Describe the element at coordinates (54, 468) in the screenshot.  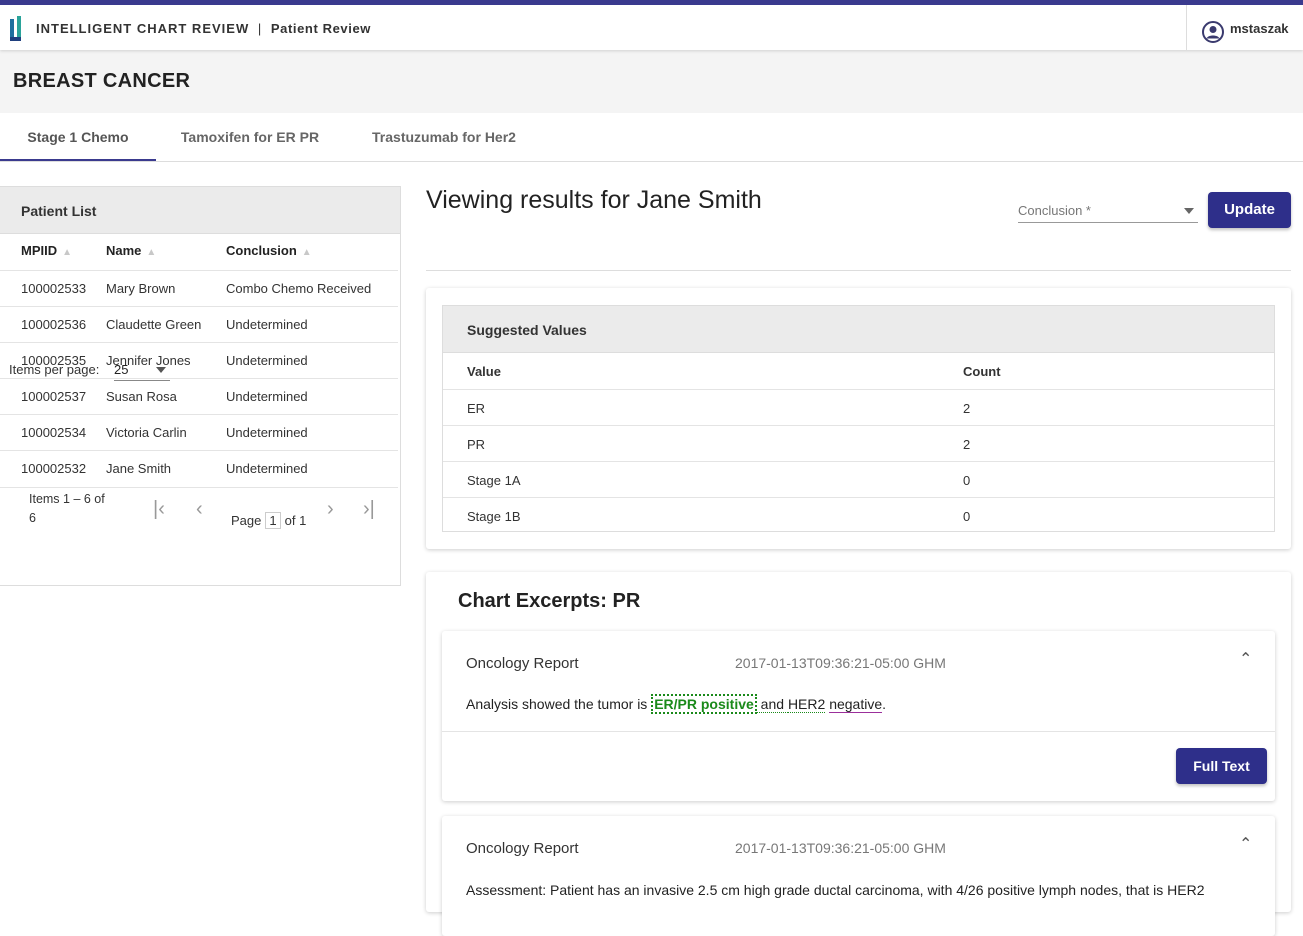
I see `cell-mpiid: 100002532` at that location.